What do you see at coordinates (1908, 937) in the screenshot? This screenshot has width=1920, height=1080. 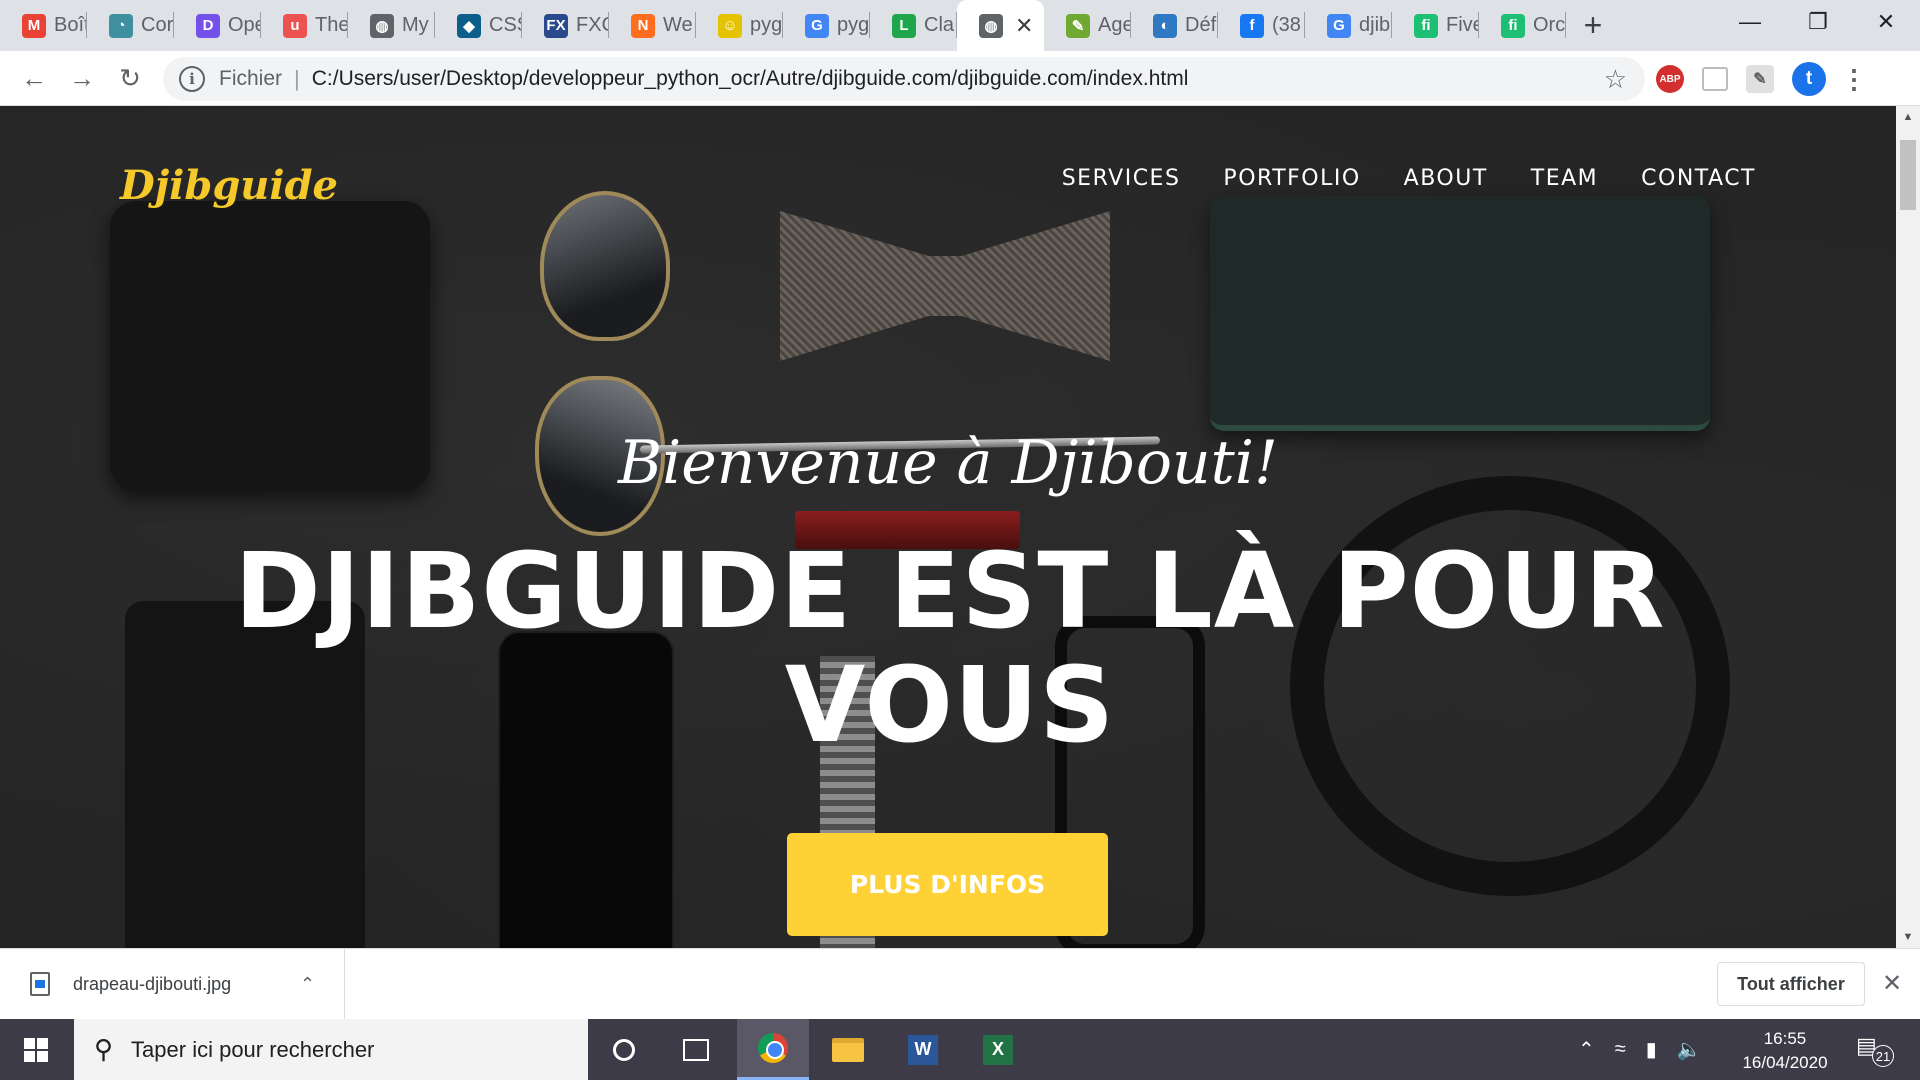 I see `scroll-down-arrow-icon: ▼` at bounding box center [1908, 937].